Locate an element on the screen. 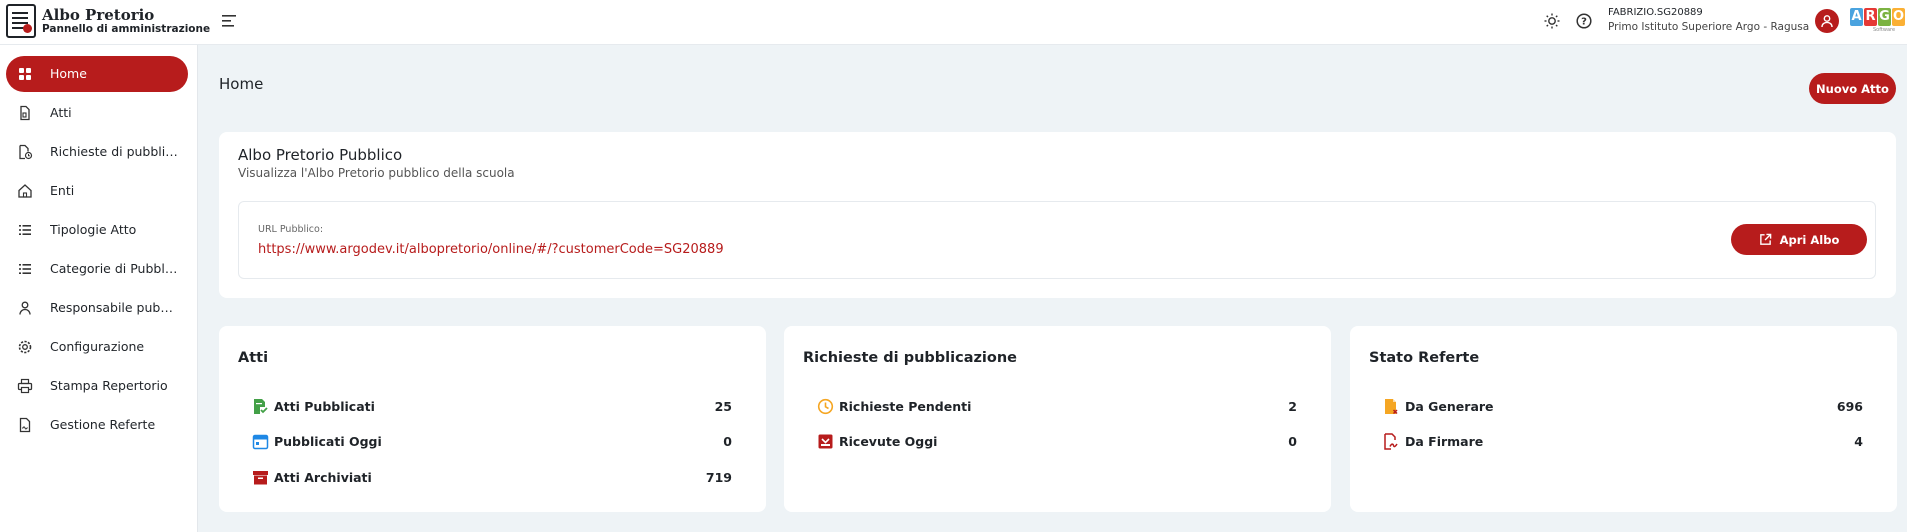  sidebar-item-categorie: Categorie di Pubblicazione is located at coordinates (97, 269).